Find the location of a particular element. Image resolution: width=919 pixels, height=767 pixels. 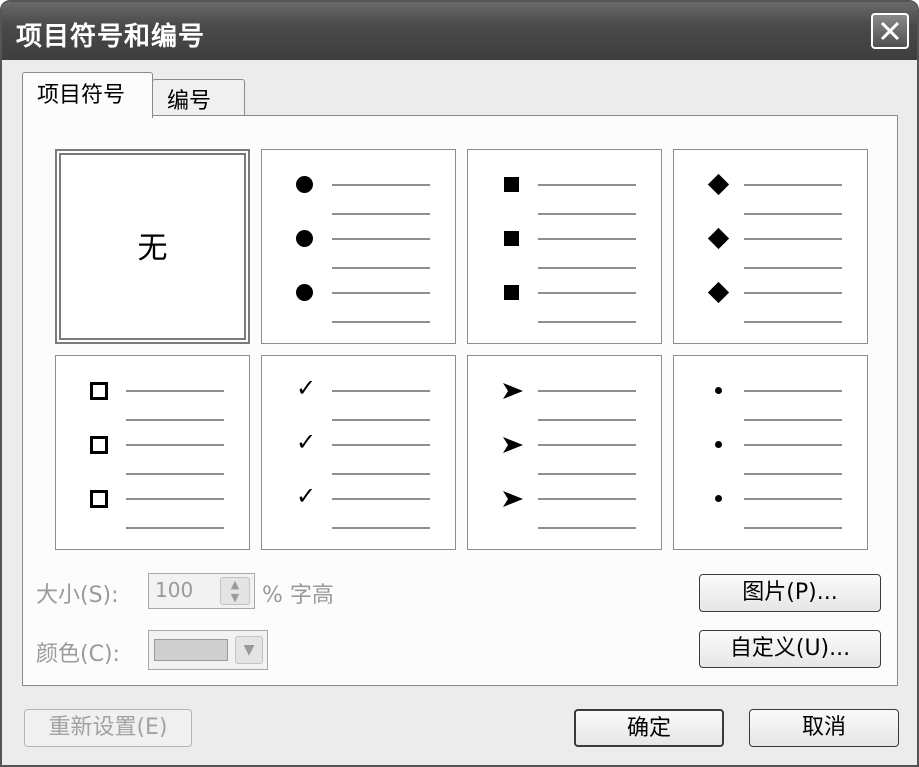

reset-button: 重新设置(E) is located at coordinates (108, 728).